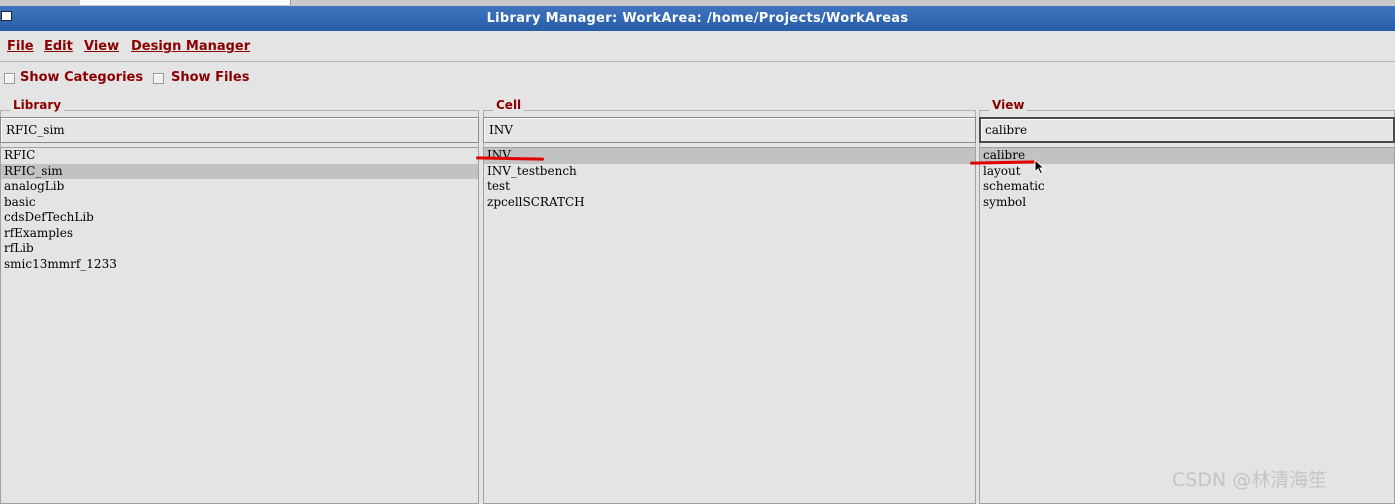 The image size is (1395, 504). Describe the element at coordinates (158, 78) in the screenshot. I see `show-files-checkbox` at that location.